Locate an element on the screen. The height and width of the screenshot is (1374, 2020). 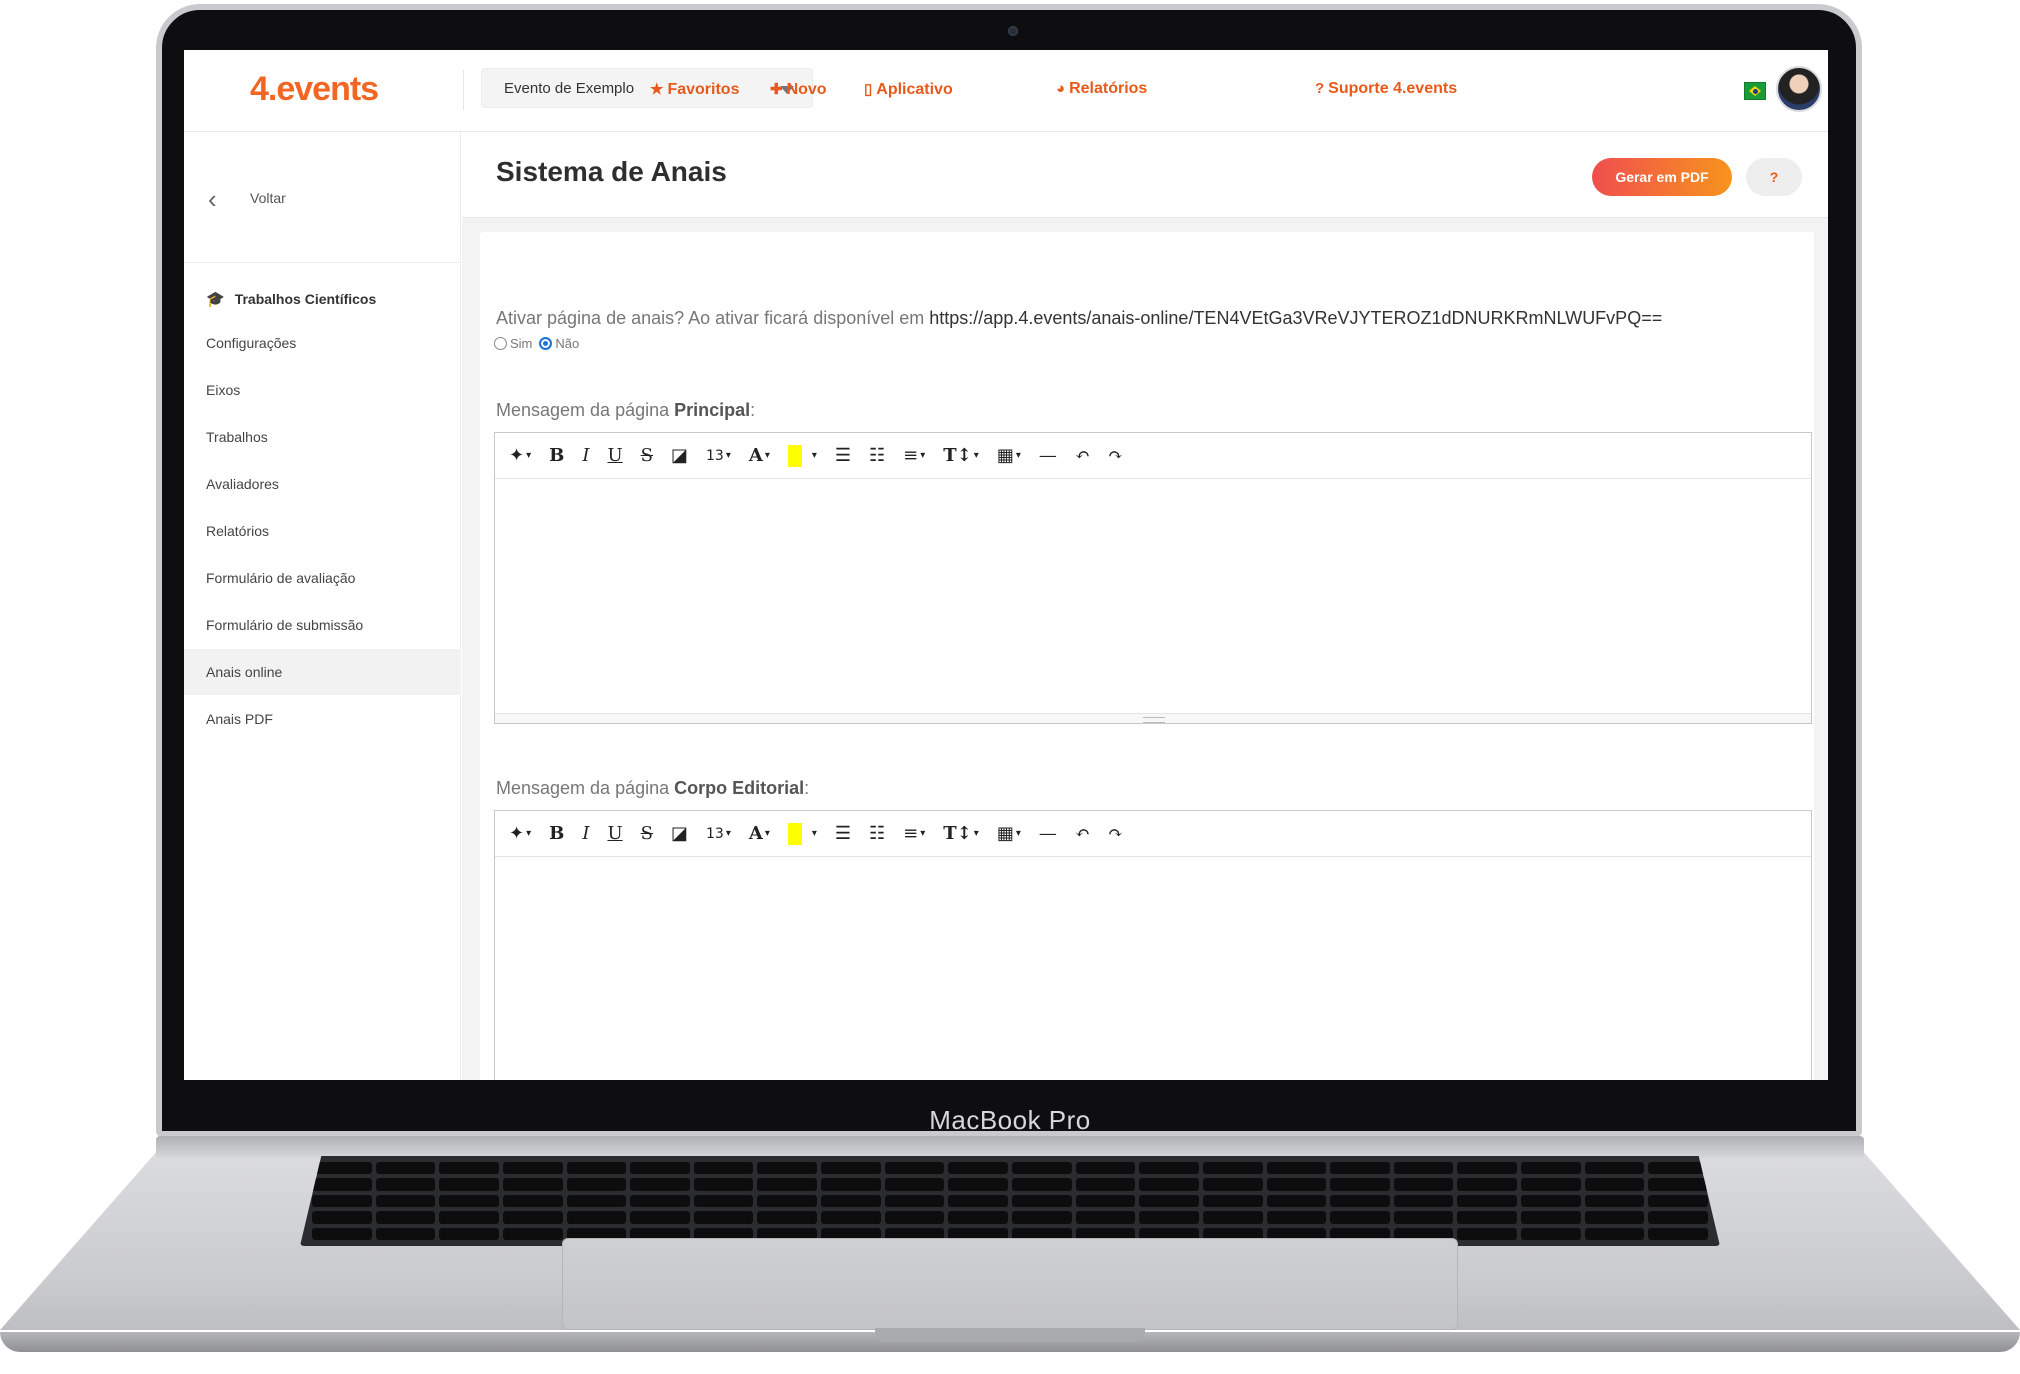
editor-corpo-text-area is located at coordinates (1153, 968).